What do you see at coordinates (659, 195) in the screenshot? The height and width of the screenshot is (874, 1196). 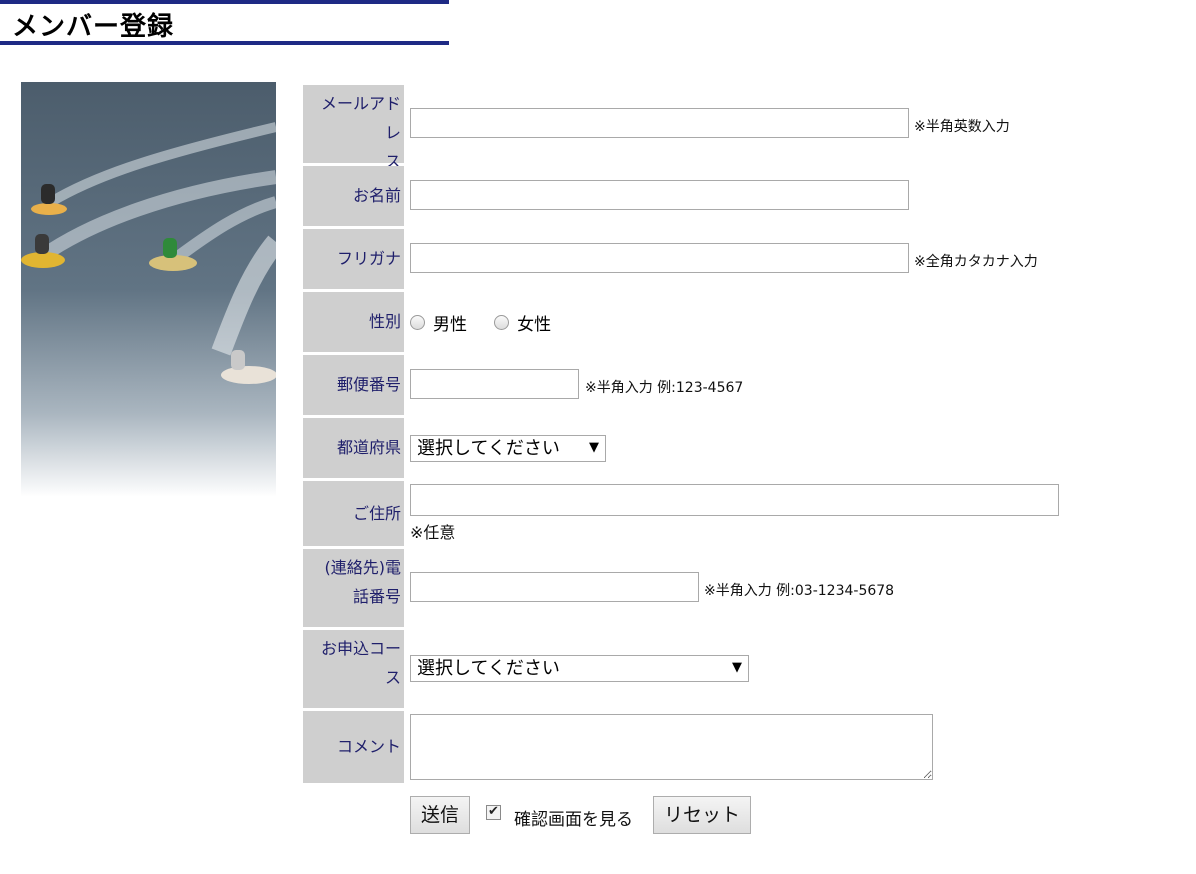 I see `name-input` at bounding box center [659, 195].